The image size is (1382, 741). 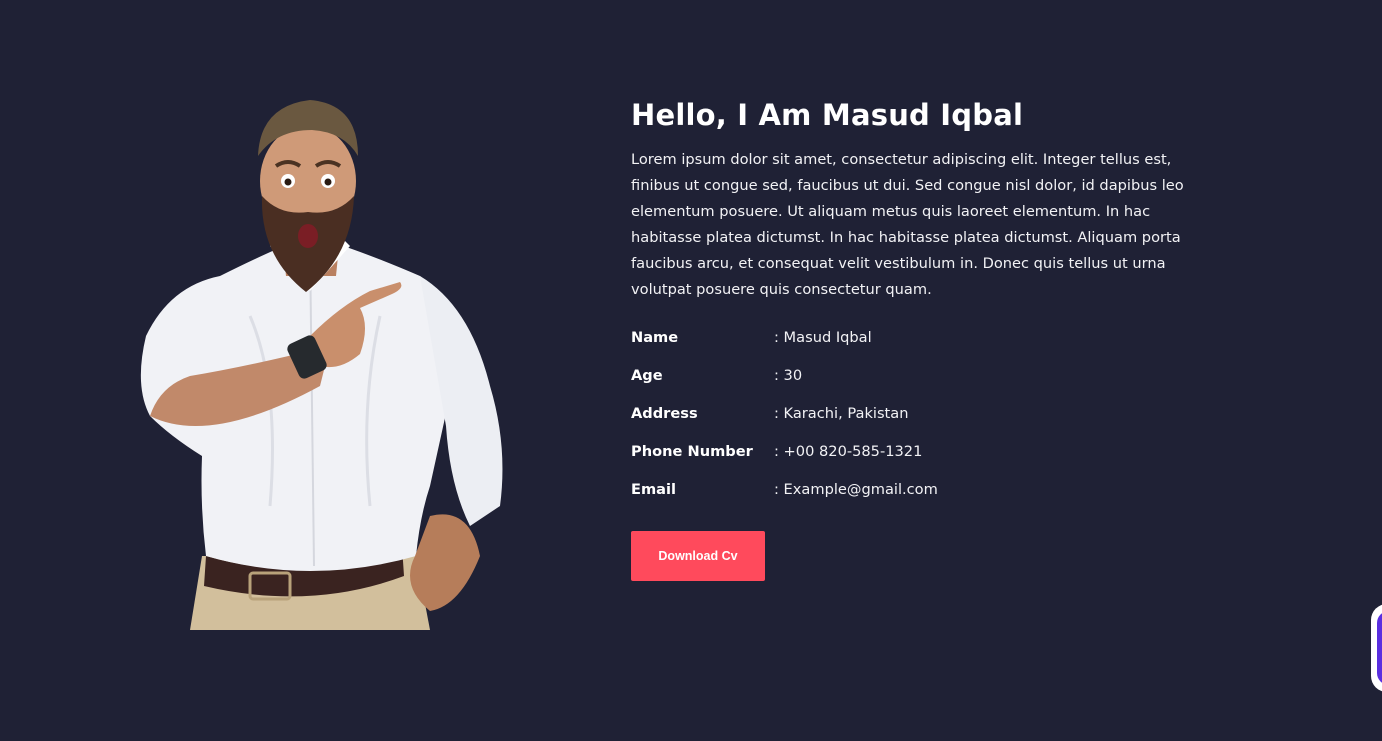 I want to click on info-label: Age, so click(x=647, y=375).